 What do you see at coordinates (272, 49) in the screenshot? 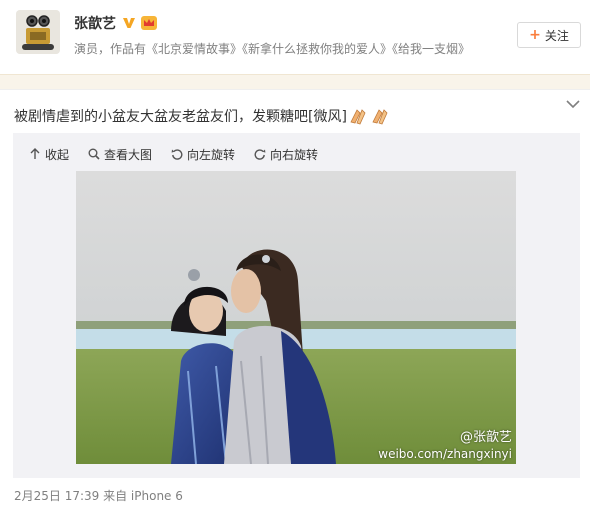
I see `user-bio: 演员，作品有《北京爱情故事》《新拿什么拯救你我的爱人》《给我一支烟》` at bounding box center [272, 49].